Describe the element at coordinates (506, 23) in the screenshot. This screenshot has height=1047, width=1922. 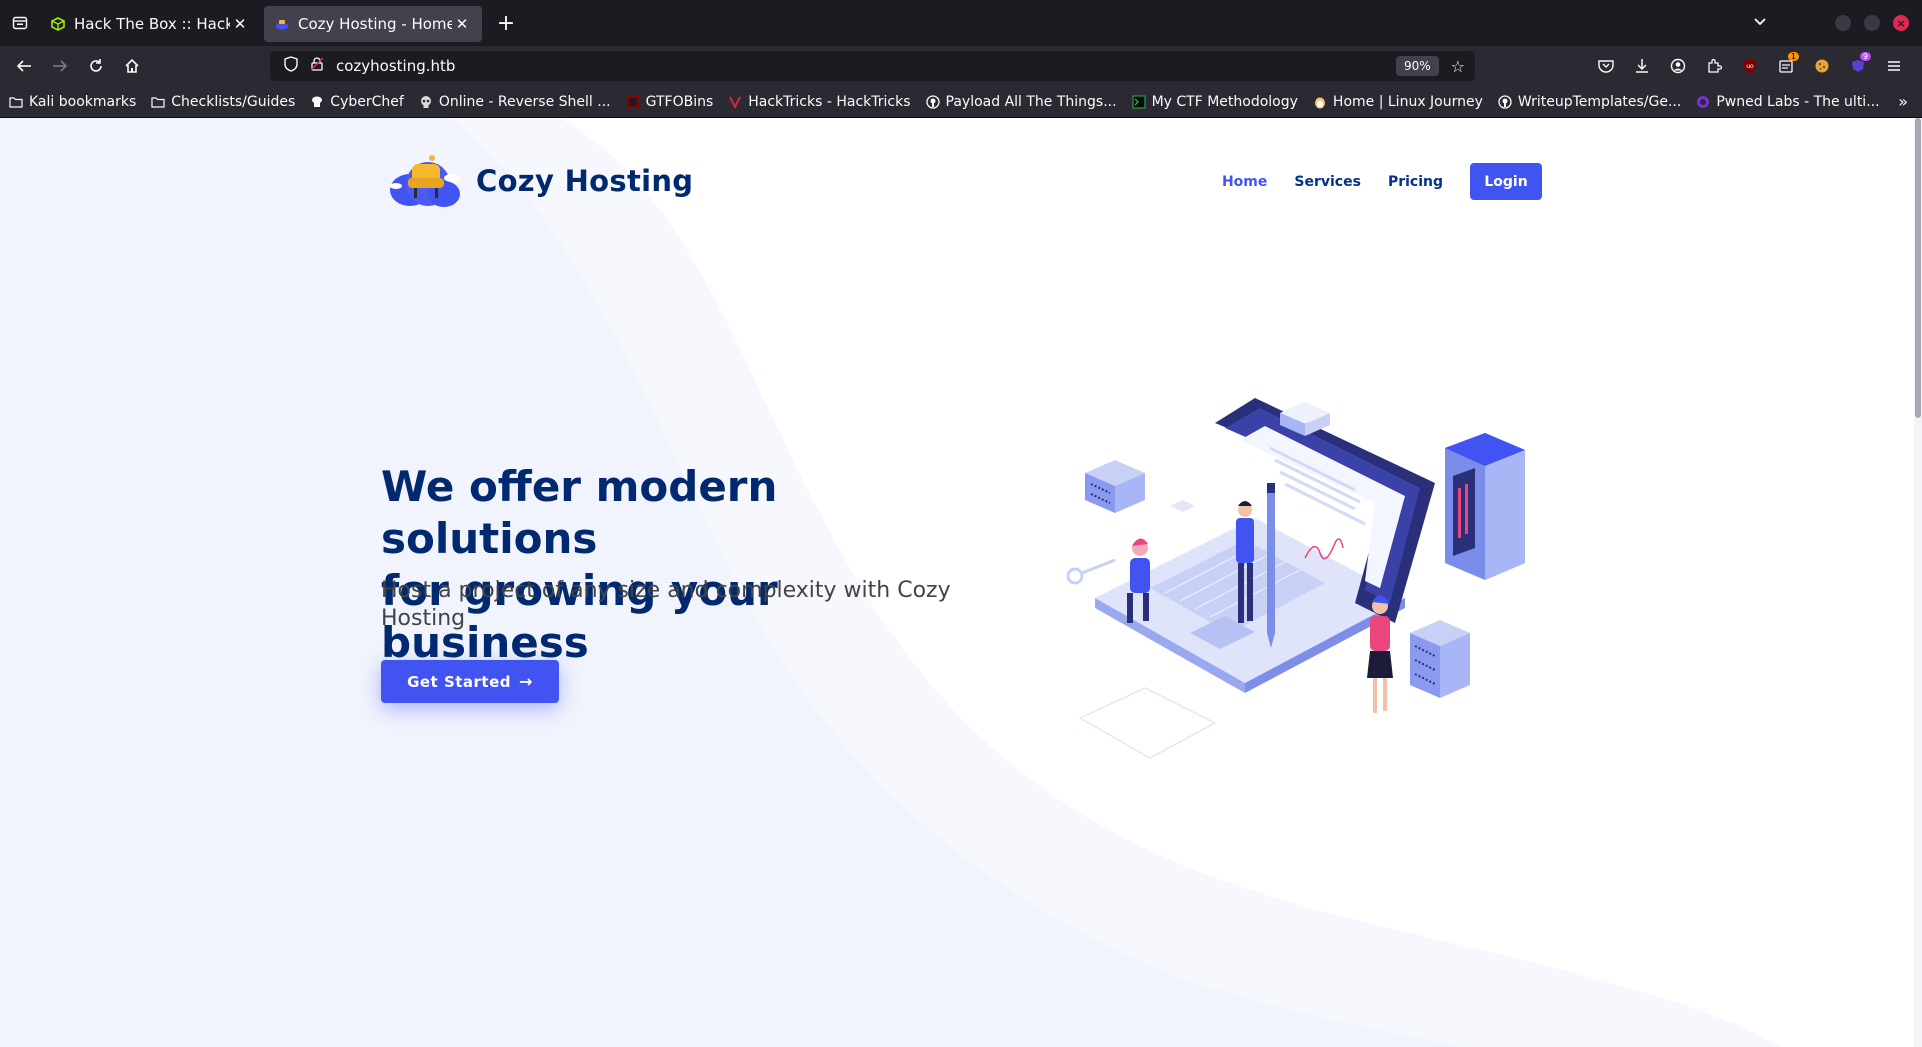
I see `new-tab-button: +` at that location.